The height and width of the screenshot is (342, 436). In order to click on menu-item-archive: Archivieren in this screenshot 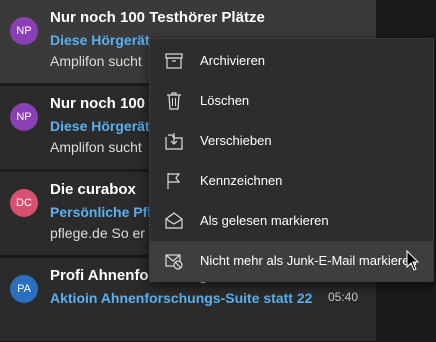, I will do `click(291, 61)`.